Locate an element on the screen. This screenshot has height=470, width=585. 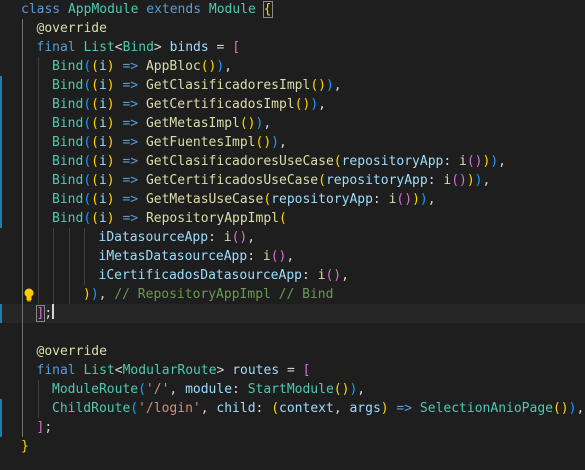
code-token: final is located at coordinates (60, 370).